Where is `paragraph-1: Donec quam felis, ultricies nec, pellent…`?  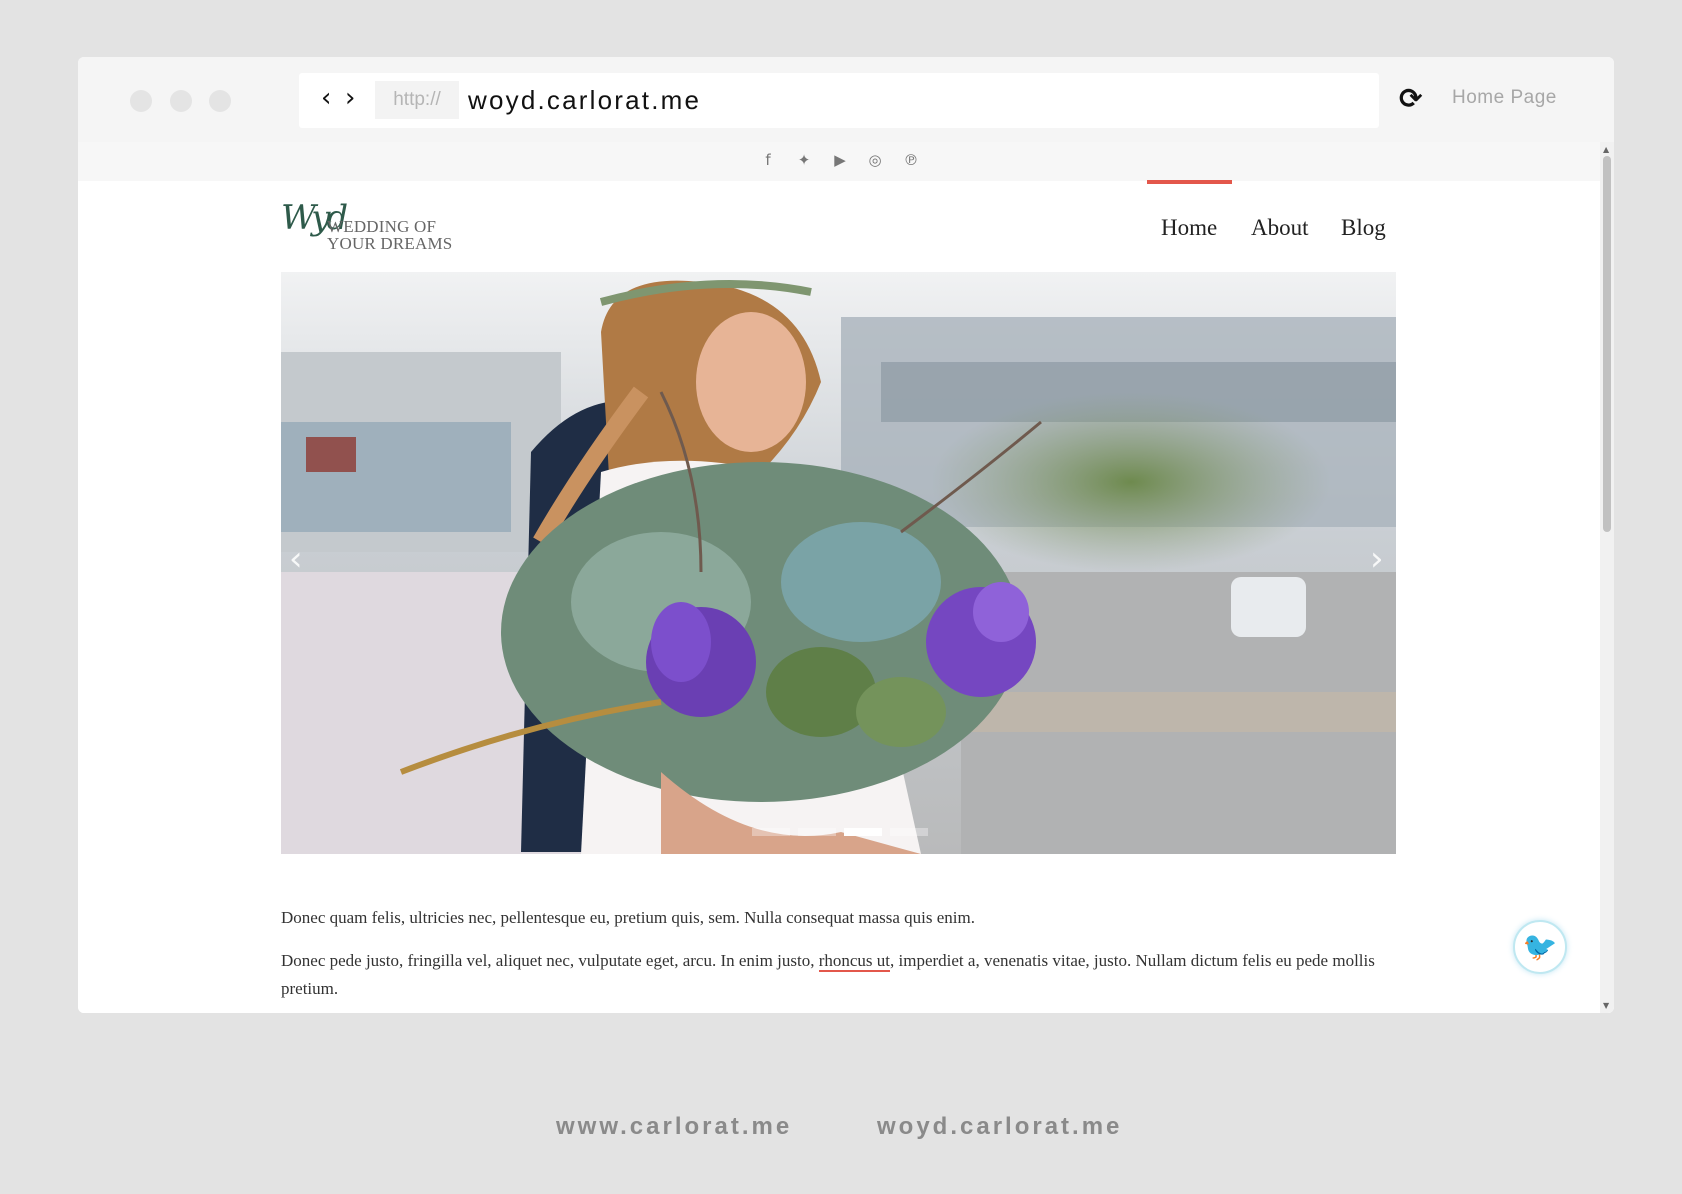 paragraph-1: Donec quam felis, ultricies nec, pellent… is located at coordinates (628, 917).